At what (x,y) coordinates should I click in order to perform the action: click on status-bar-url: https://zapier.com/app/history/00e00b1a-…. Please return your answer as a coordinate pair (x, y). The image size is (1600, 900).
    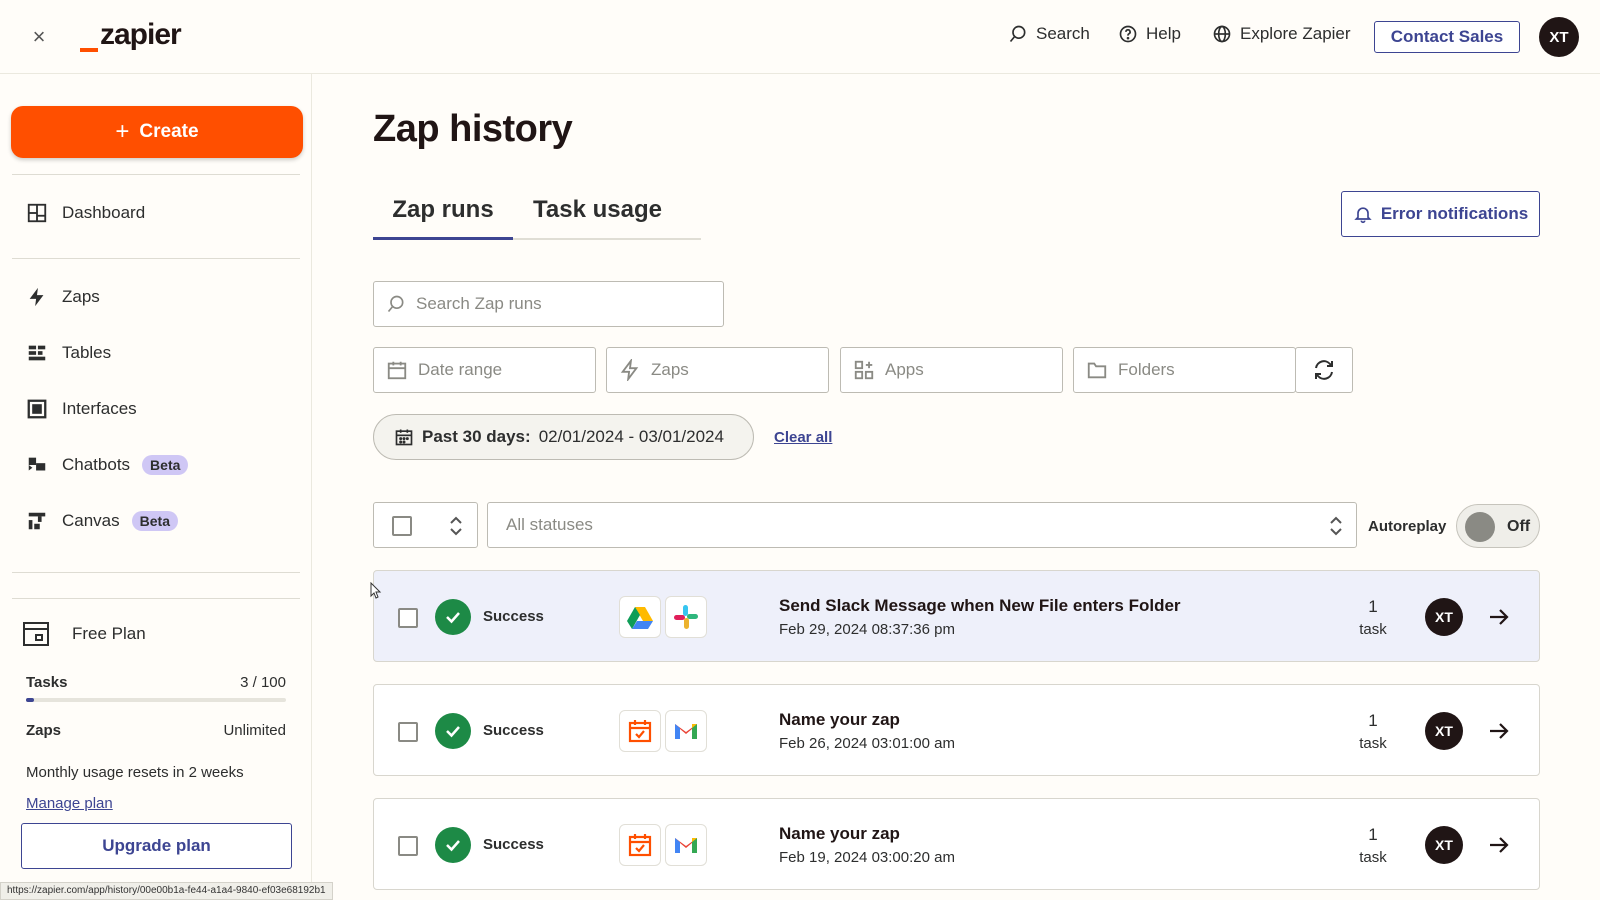
    Looking at the image, I should click on (166, 891).